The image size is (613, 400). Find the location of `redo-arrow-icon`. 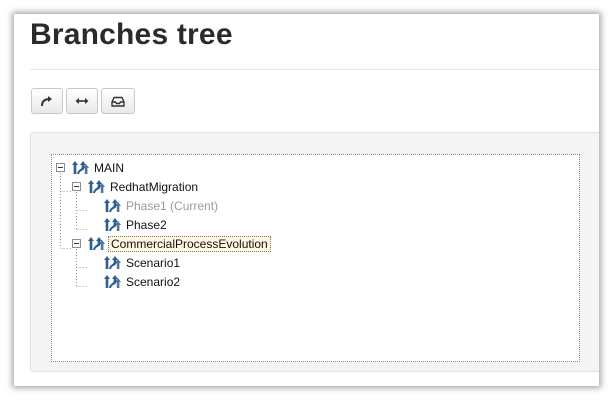

redo-arrow-icon is located at coordinates (46, 101).